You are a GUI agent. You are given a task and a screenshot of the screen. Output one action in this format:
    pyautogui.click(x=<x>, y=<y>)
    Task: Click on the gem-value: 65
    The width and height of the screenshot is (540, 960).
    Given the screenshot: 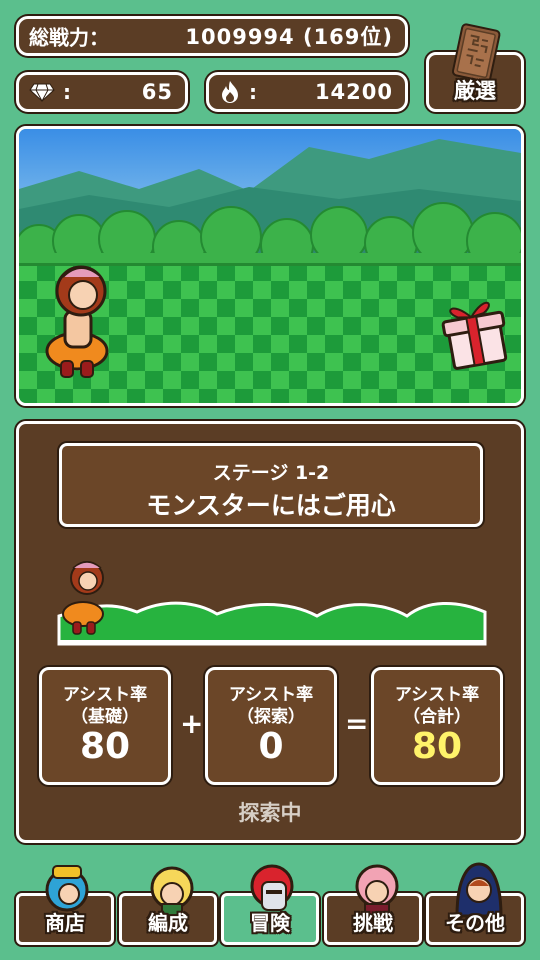 What is the action you would take?
    pyautogui.click(x=157, y=92)
    